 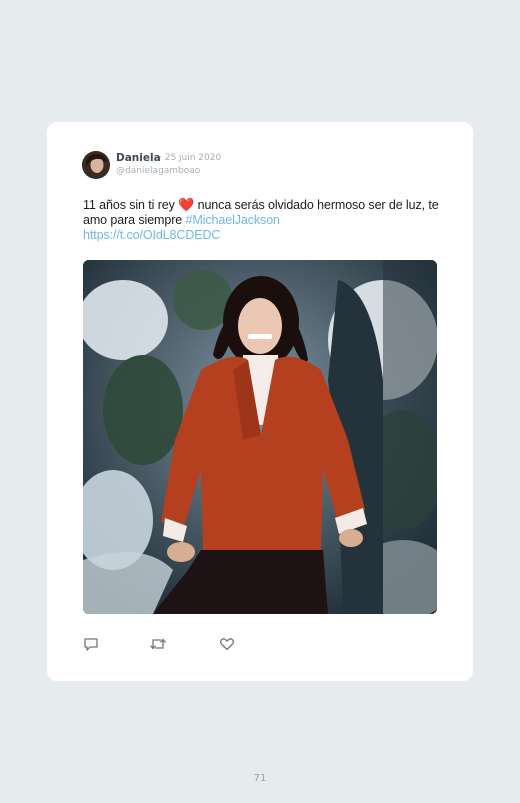 I want to click on hashtag-link: #MichaelJackson, so click(x=233, y=220).